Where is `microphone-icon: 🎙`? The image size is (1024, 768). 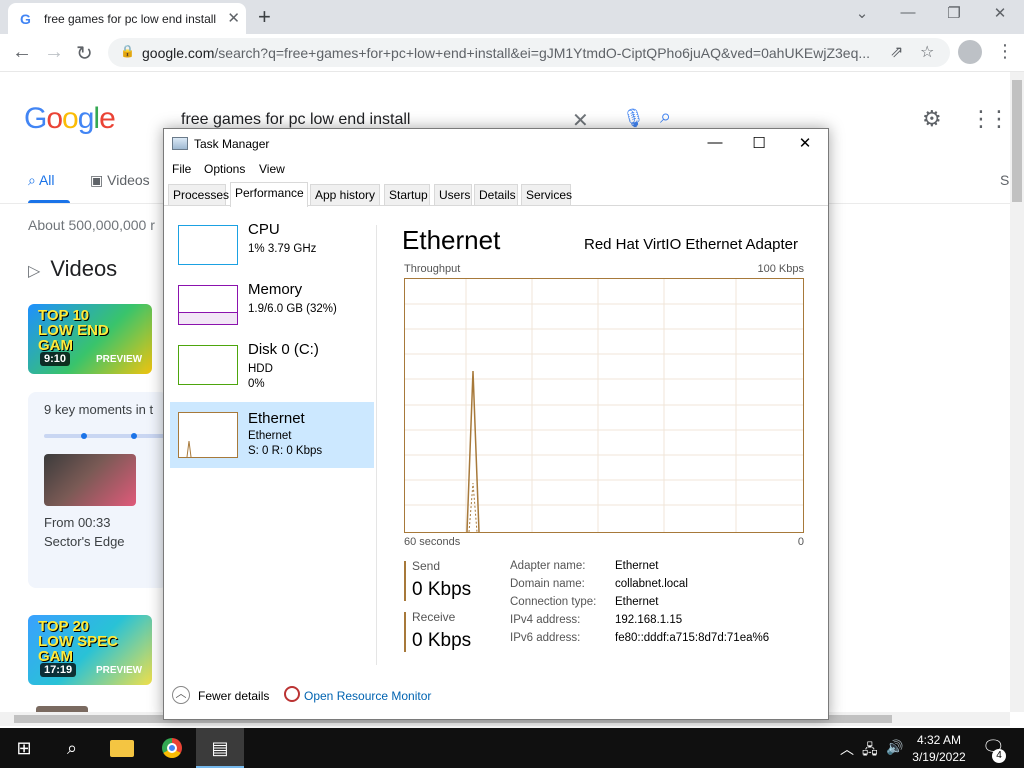 microphone-icon: 🎙 is located at coordinates (633, 118).